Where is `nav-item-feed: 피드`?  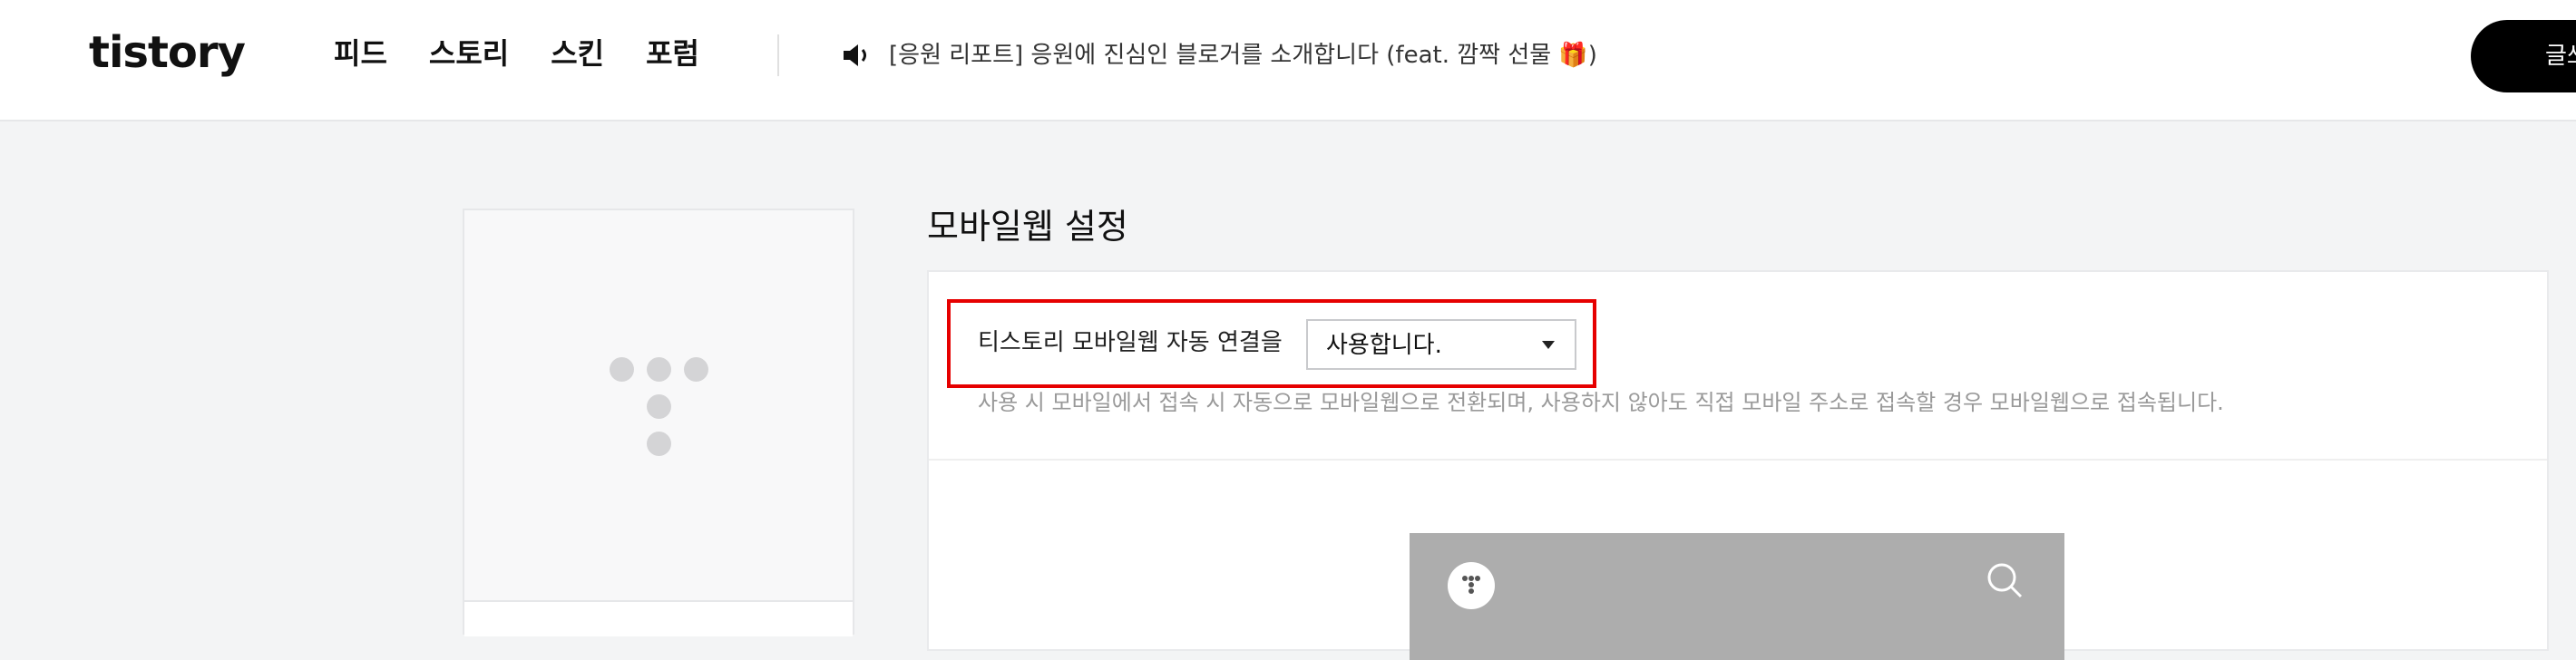
nav-item-feed: 피드 is located at coordinates (360, 53).